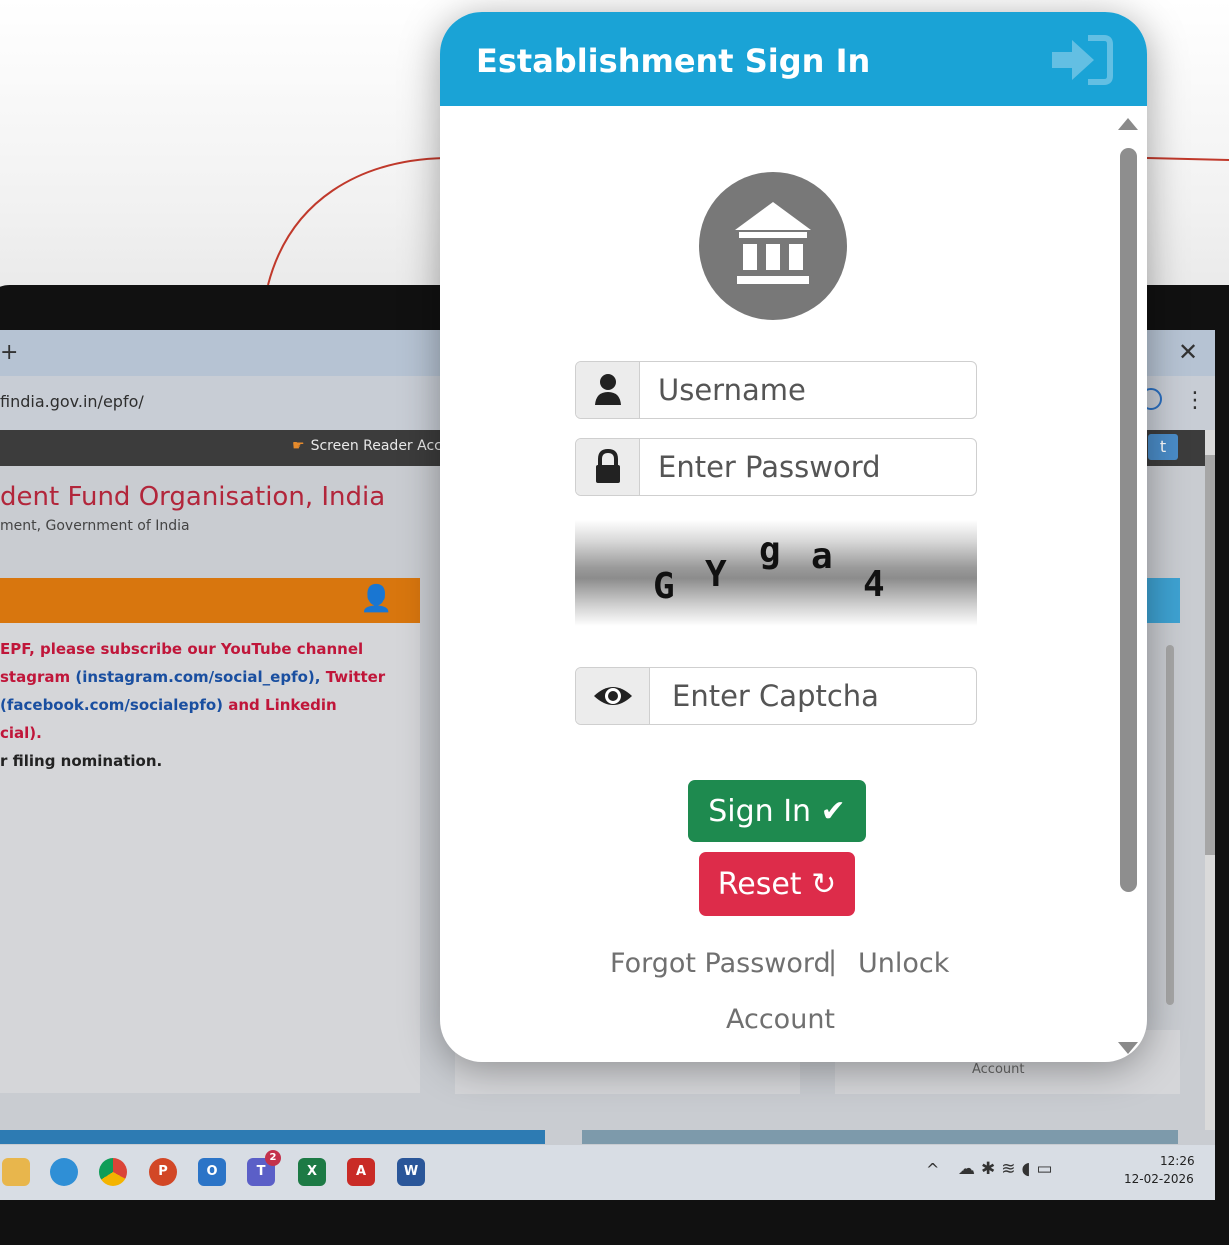  Describe the element at coordinates (376, 446) in the screenshot. I see `screen-reader-label: Screen Reader Acc` at that location.